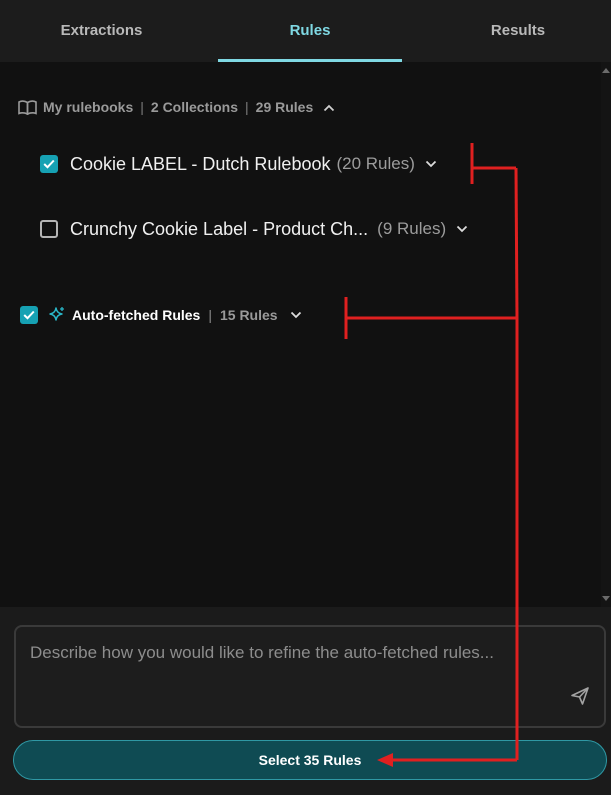 The image size is (611, 795). What do you see at coordinates (284, 107) in the screenshot?
I see `rules-count: 29 Rules` at bounding box center [284, 107].